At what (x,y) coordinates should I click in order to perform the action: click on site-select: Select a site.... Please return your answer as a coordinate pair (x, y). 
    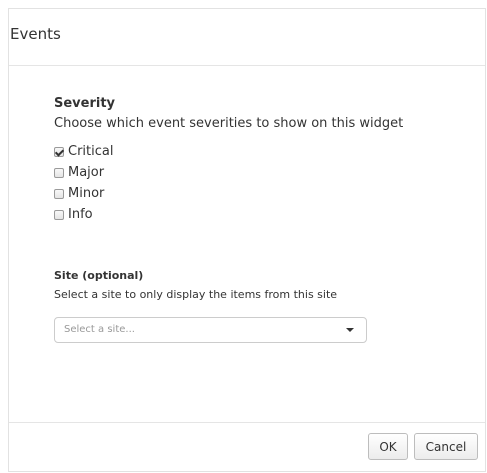
    Looking at the image, I should click on (210, 330).